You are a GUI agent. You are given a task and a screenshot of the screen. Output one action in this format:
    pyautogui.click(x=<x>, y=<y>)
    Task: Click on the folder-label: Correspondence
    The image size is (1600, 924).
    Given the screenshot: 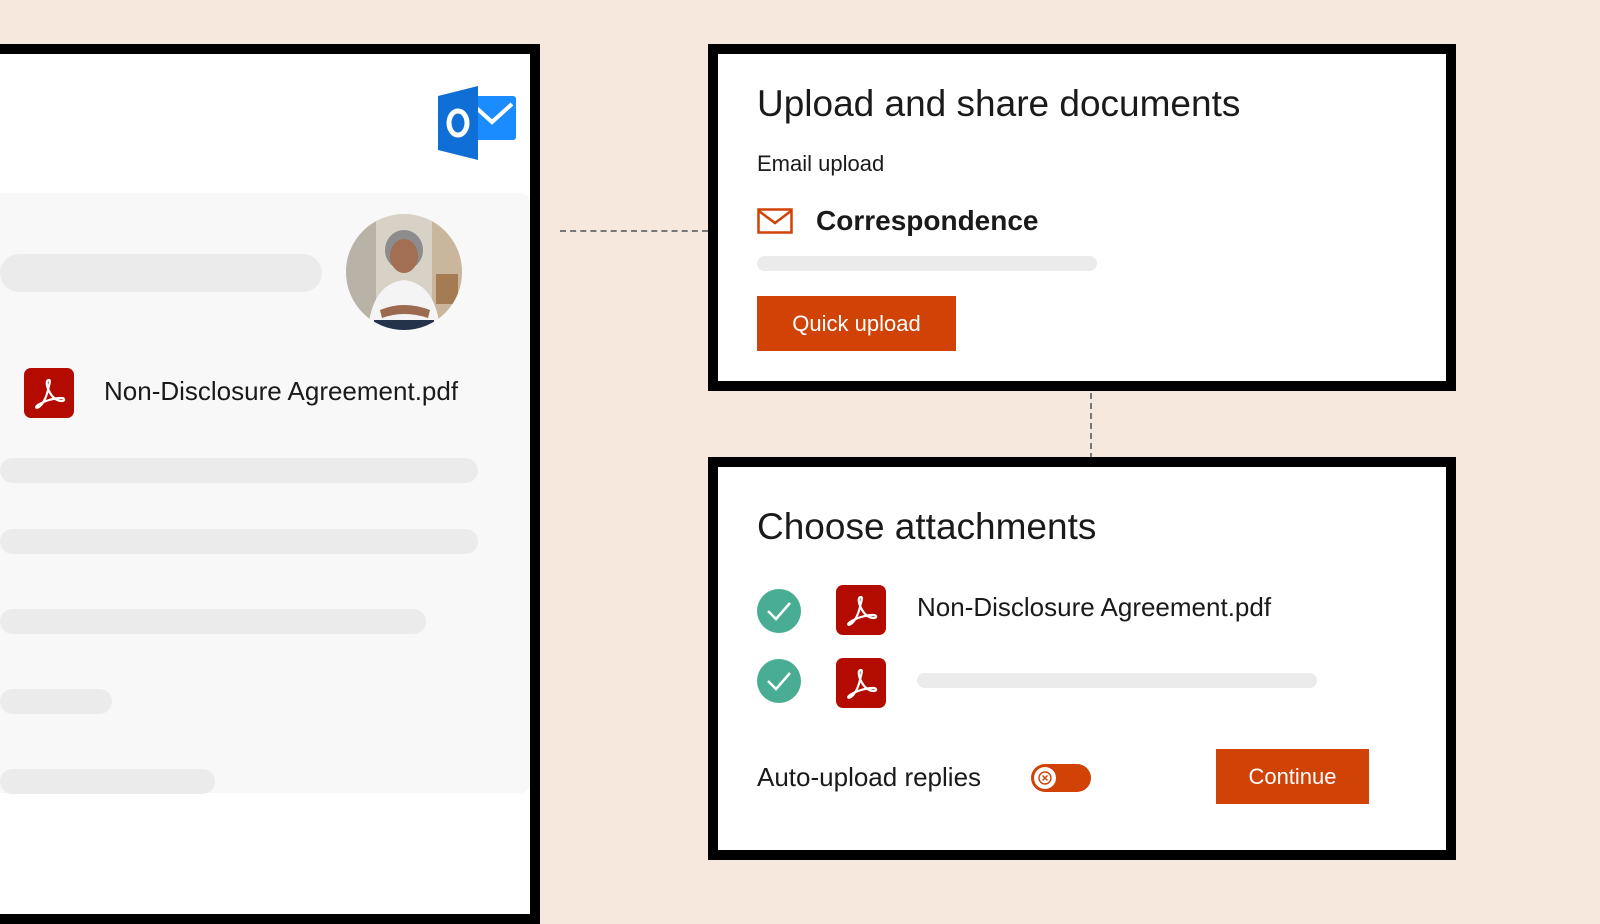 What is the action you would take?
    pyautogui.click(x=927, y=221)
    